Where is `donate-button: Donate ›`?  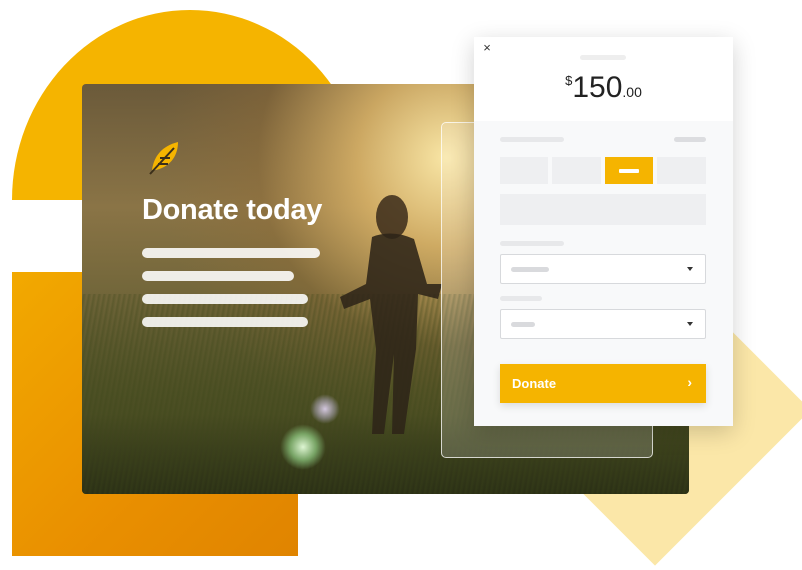
donate-button: Donate › is located at coordinates (603, 383).